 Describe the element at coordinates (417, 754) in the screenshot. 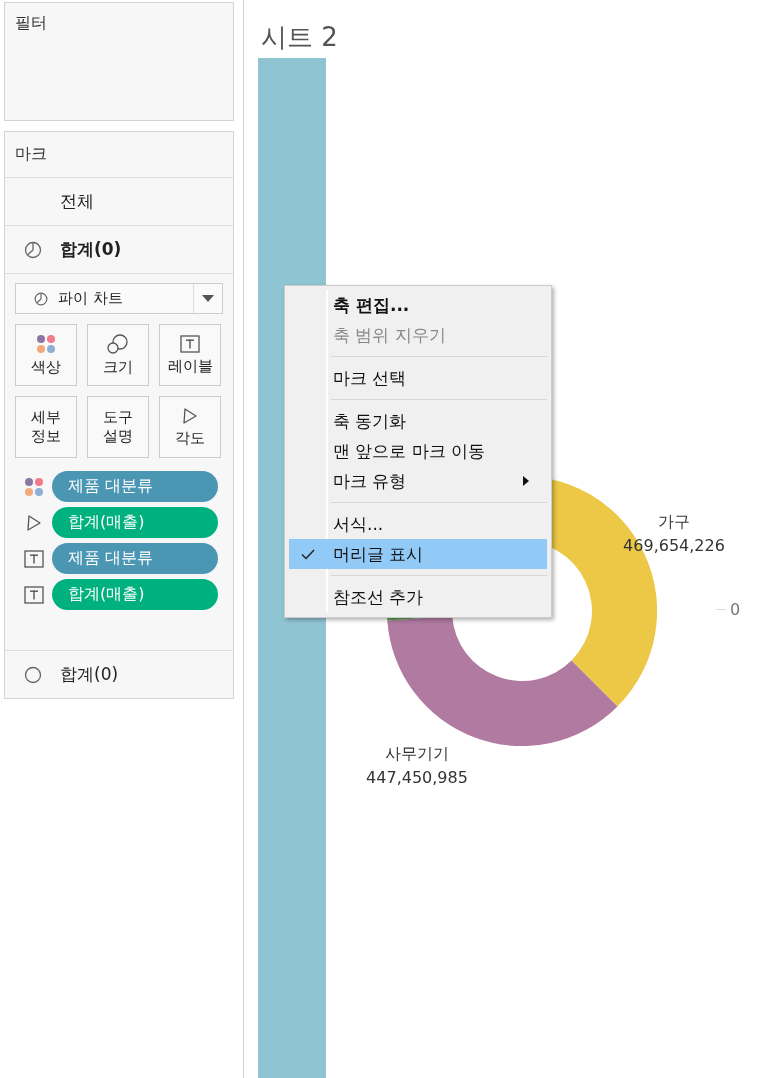

I see `slice-label: 사무기기` at that location.